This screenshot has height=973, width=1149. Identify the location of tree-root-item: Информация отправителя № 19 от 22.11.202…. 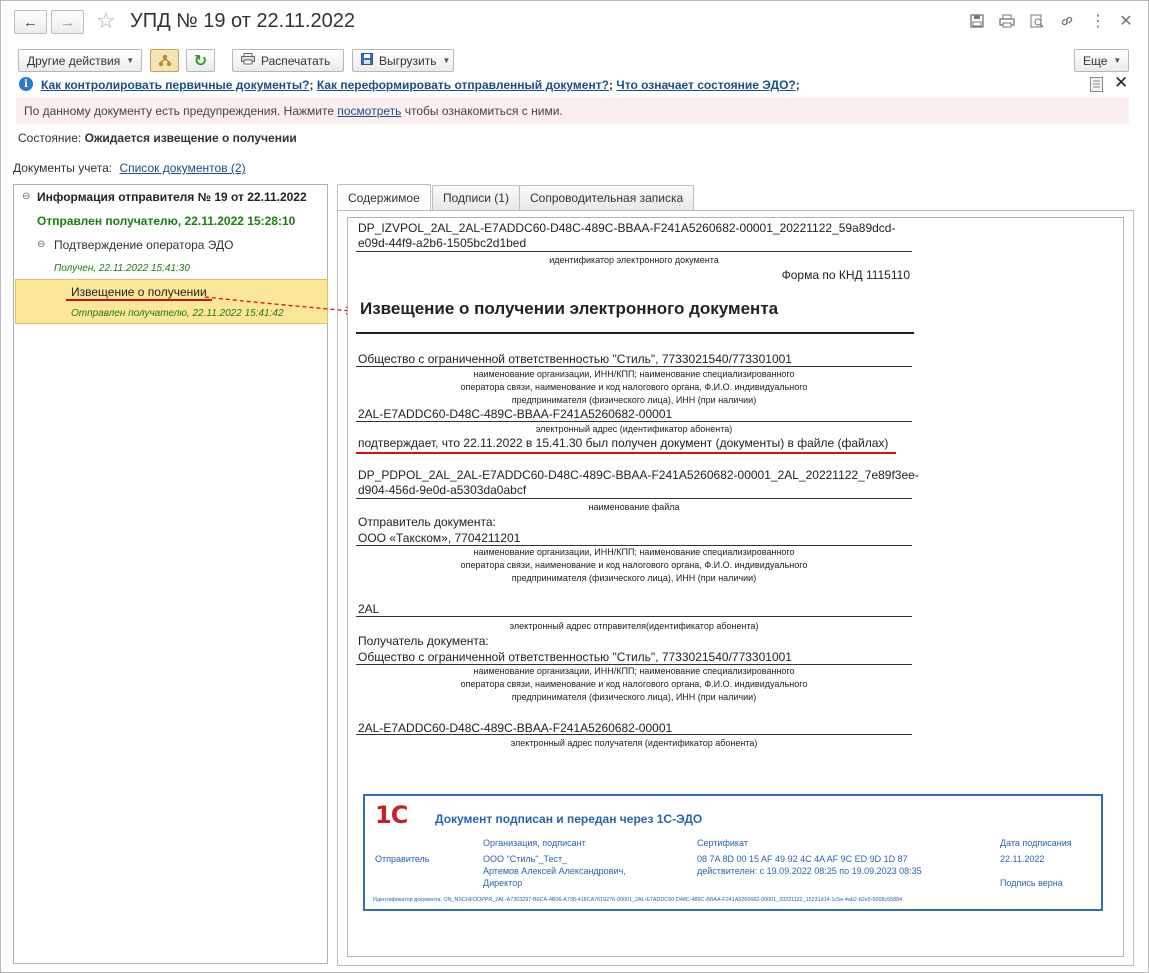
(172, 197).